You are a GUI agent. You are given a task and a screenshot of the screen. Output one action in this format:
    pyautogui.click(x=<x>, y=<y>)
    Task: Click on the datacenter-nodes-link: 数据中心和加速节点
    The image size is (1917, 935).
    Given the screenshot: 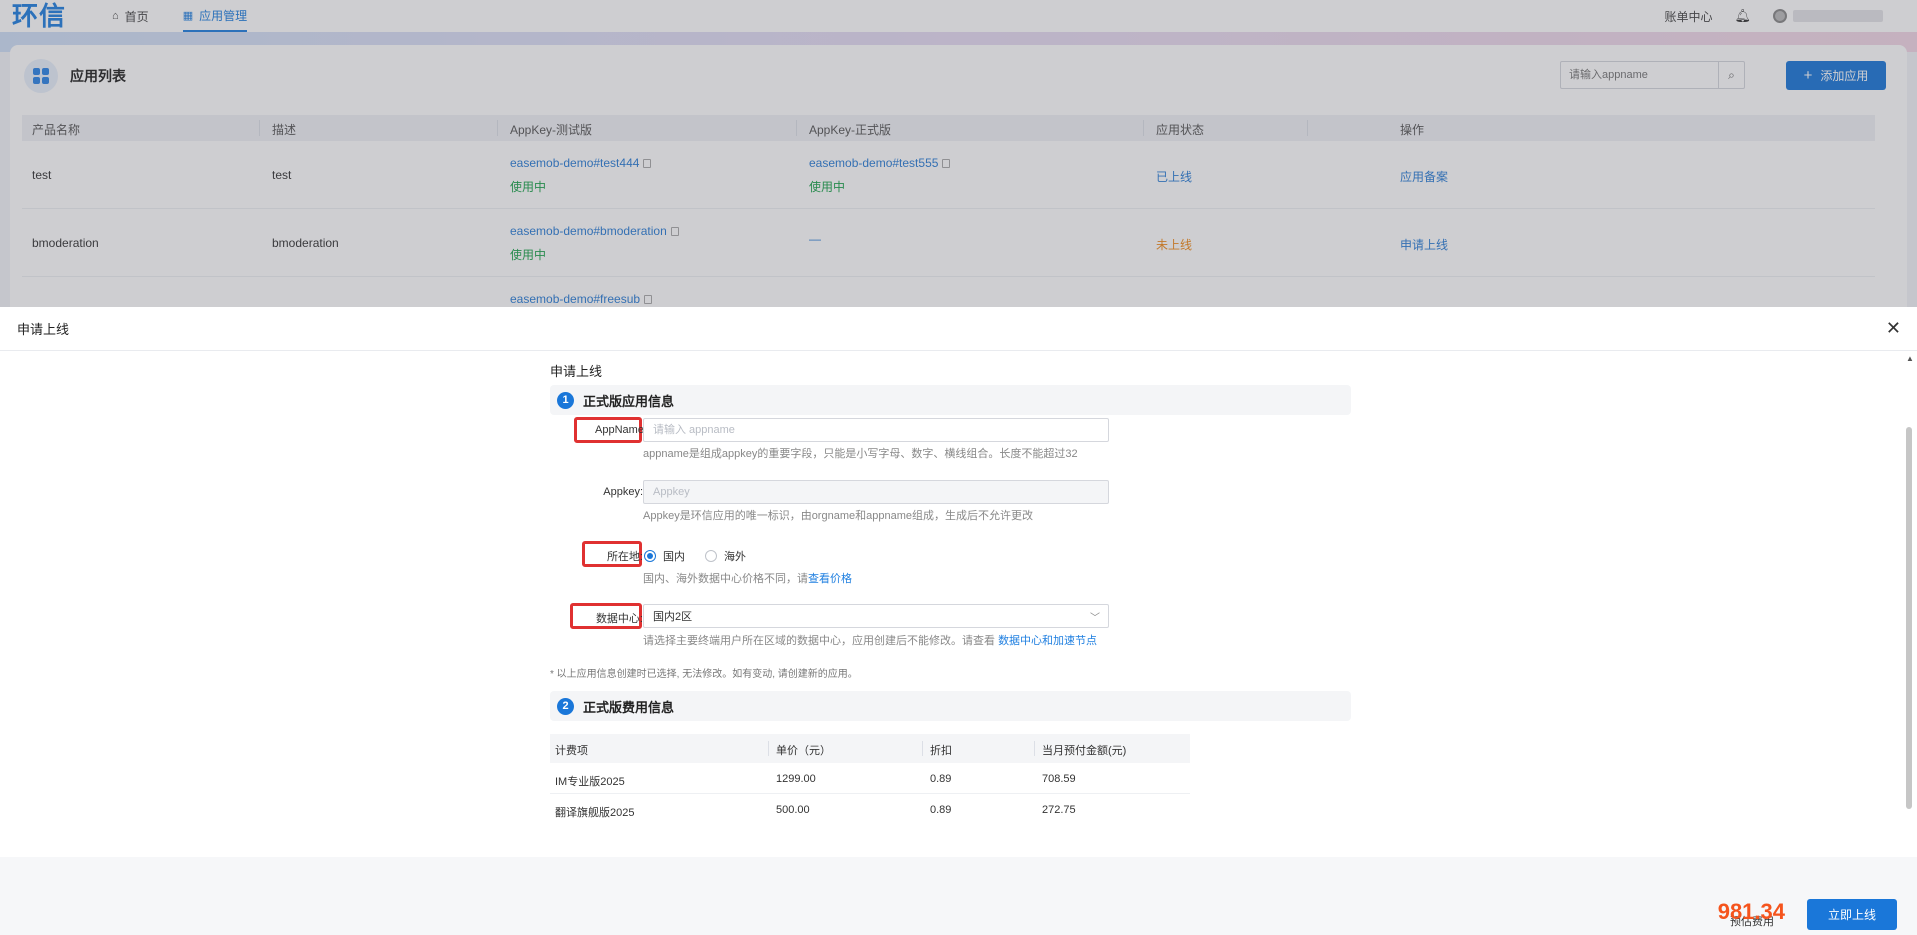 What is the action you would take?
    pyautogui.click(x=1047, y=641)
    